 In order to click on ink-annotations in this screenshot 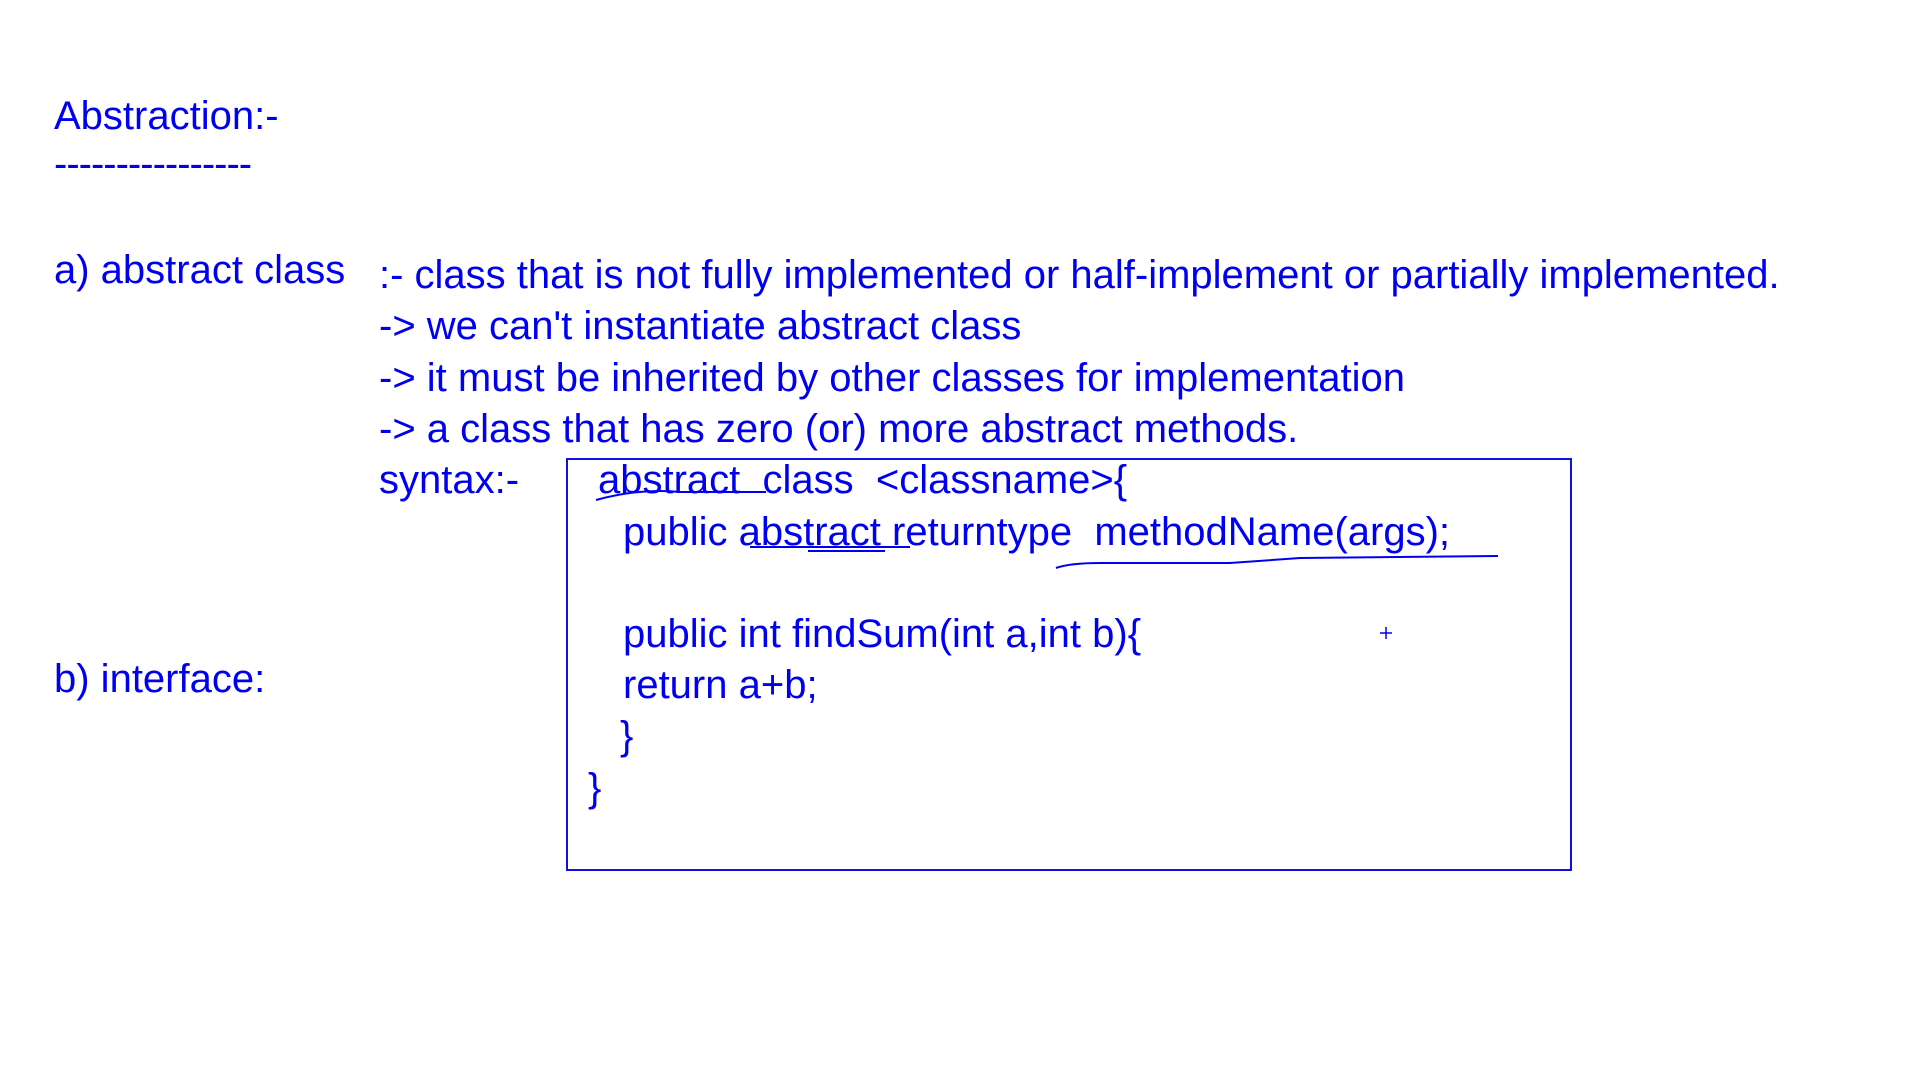, I will do `click(1047, 564)`.